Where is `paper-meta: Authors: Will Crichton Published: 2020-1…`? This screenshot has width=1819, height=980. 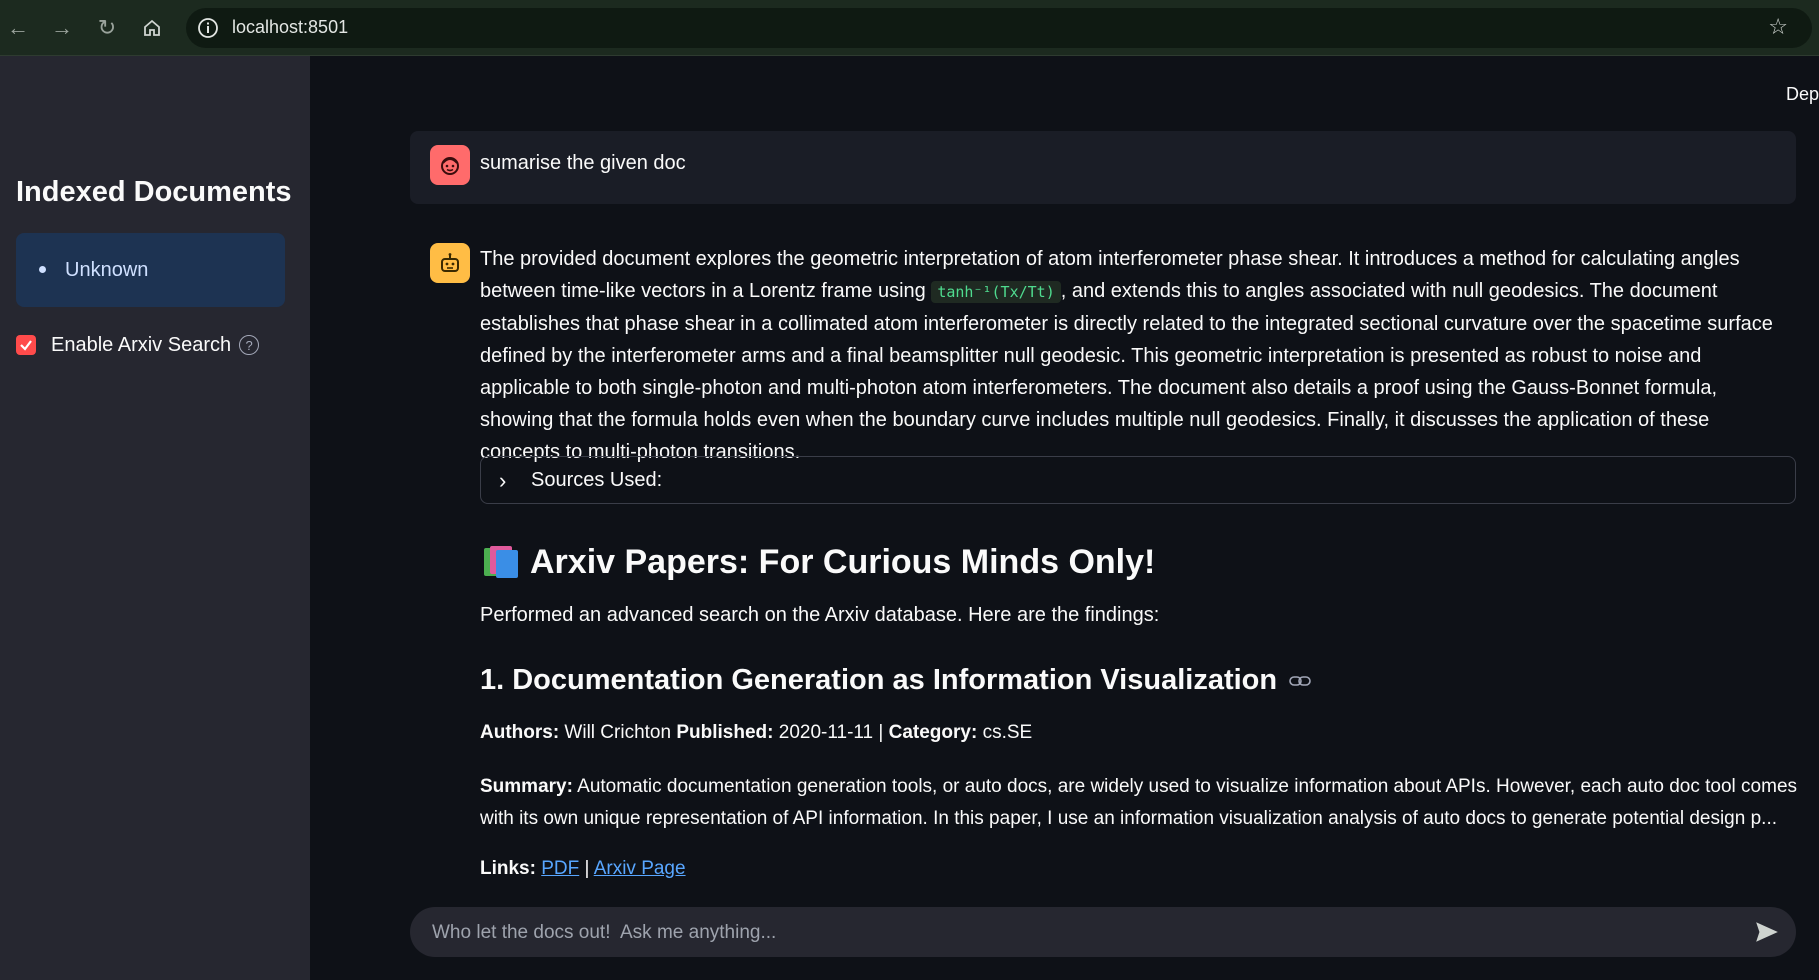 paper-meta: Authors: Will Crichton Published: 2020-1… is located at coordinates (756, 733).